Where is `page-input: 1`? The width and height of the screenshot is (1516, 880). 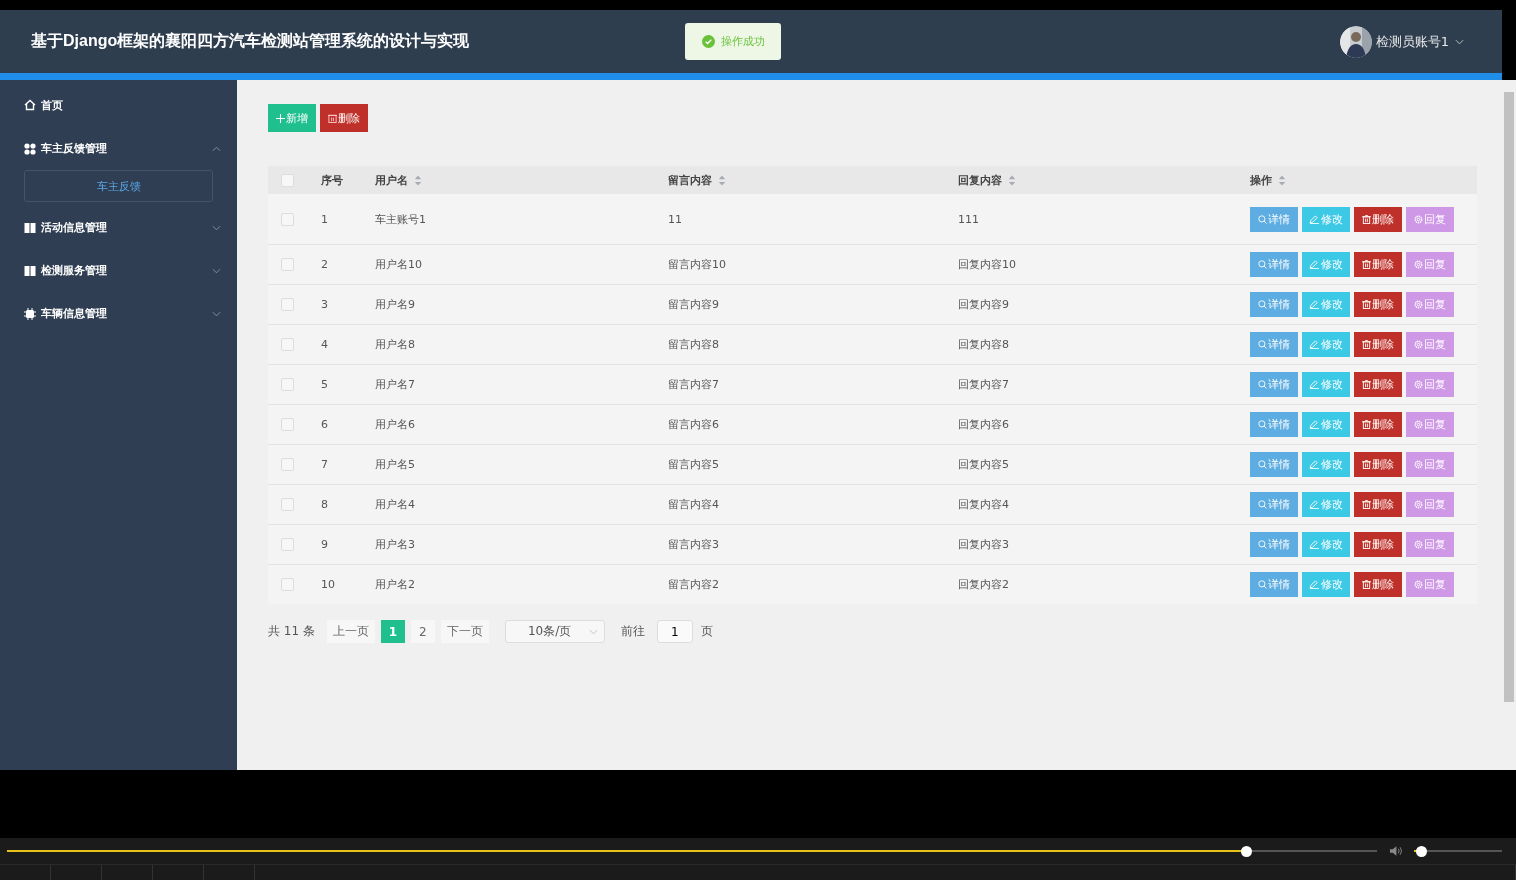
page-input: 1 is located at coordinates (674, 631).